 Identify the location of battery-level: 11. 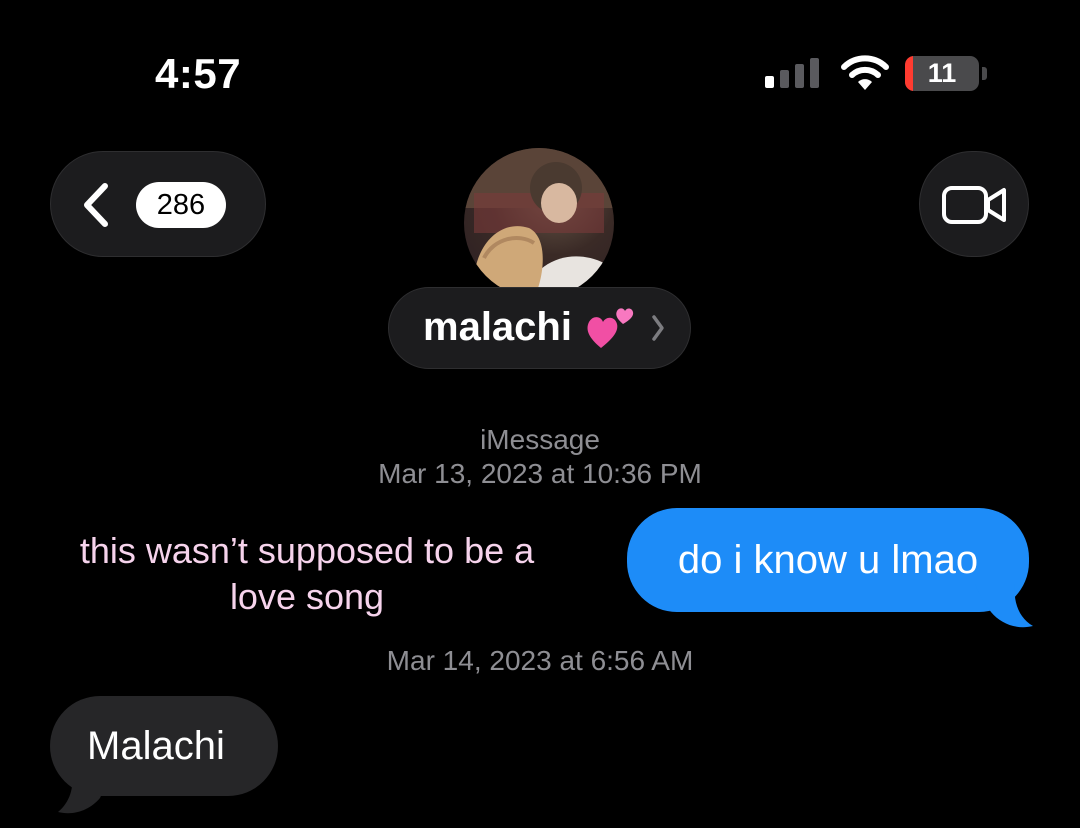
(942, 73).